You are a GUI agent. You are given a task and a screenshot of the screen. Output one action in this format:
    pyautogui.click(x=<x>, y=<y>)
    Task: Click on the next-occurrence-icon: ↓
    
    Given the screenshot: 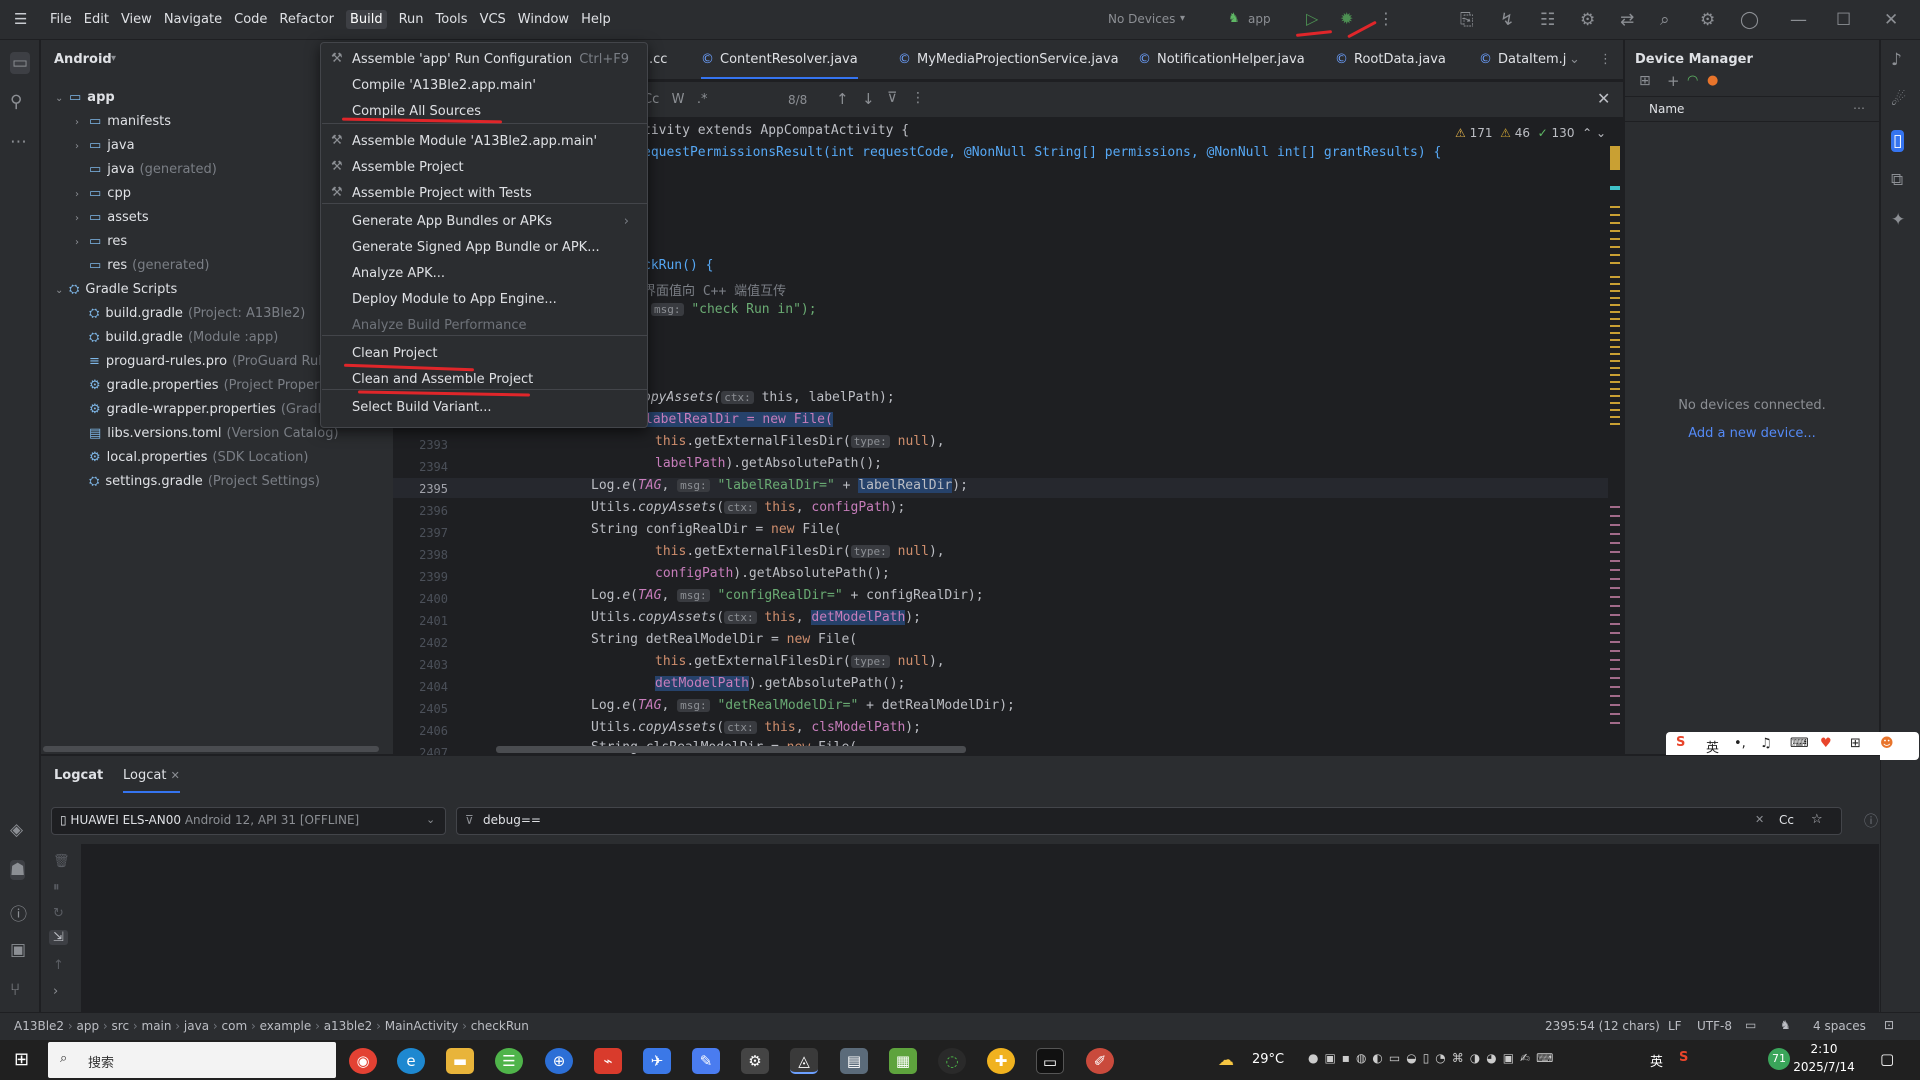 What is the action you would take?
    pyautogui.click(x=868, y=99)
    